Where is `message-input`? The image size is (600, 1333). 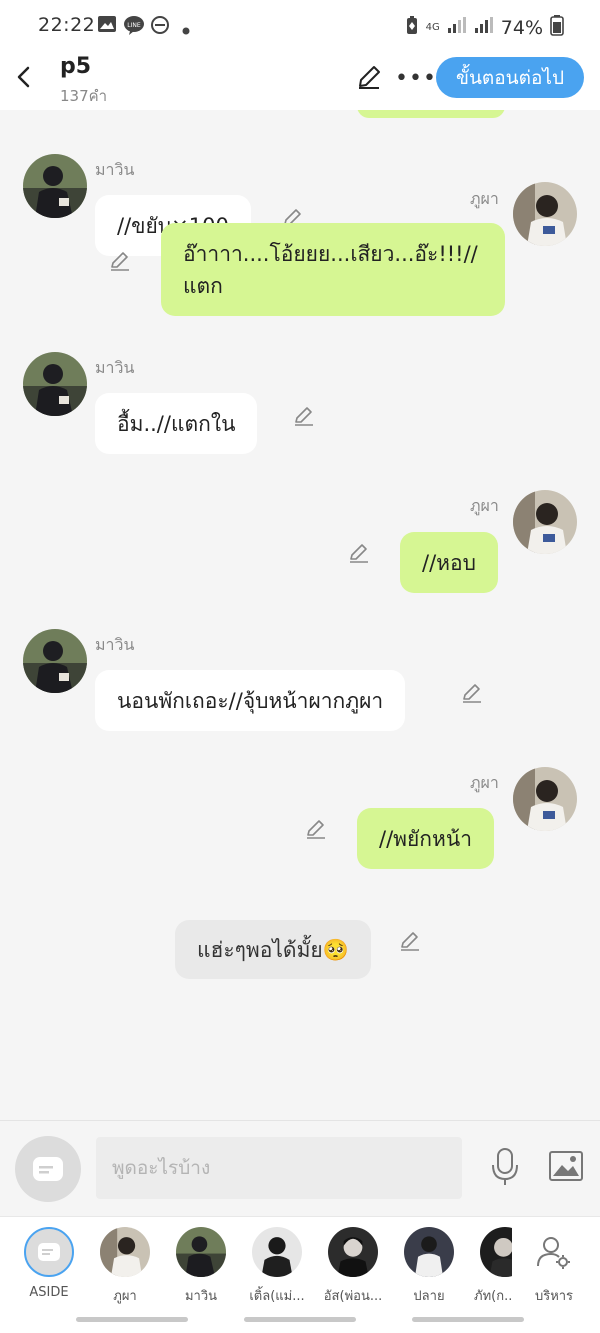
message-input is located at coordinates (279, 1168).